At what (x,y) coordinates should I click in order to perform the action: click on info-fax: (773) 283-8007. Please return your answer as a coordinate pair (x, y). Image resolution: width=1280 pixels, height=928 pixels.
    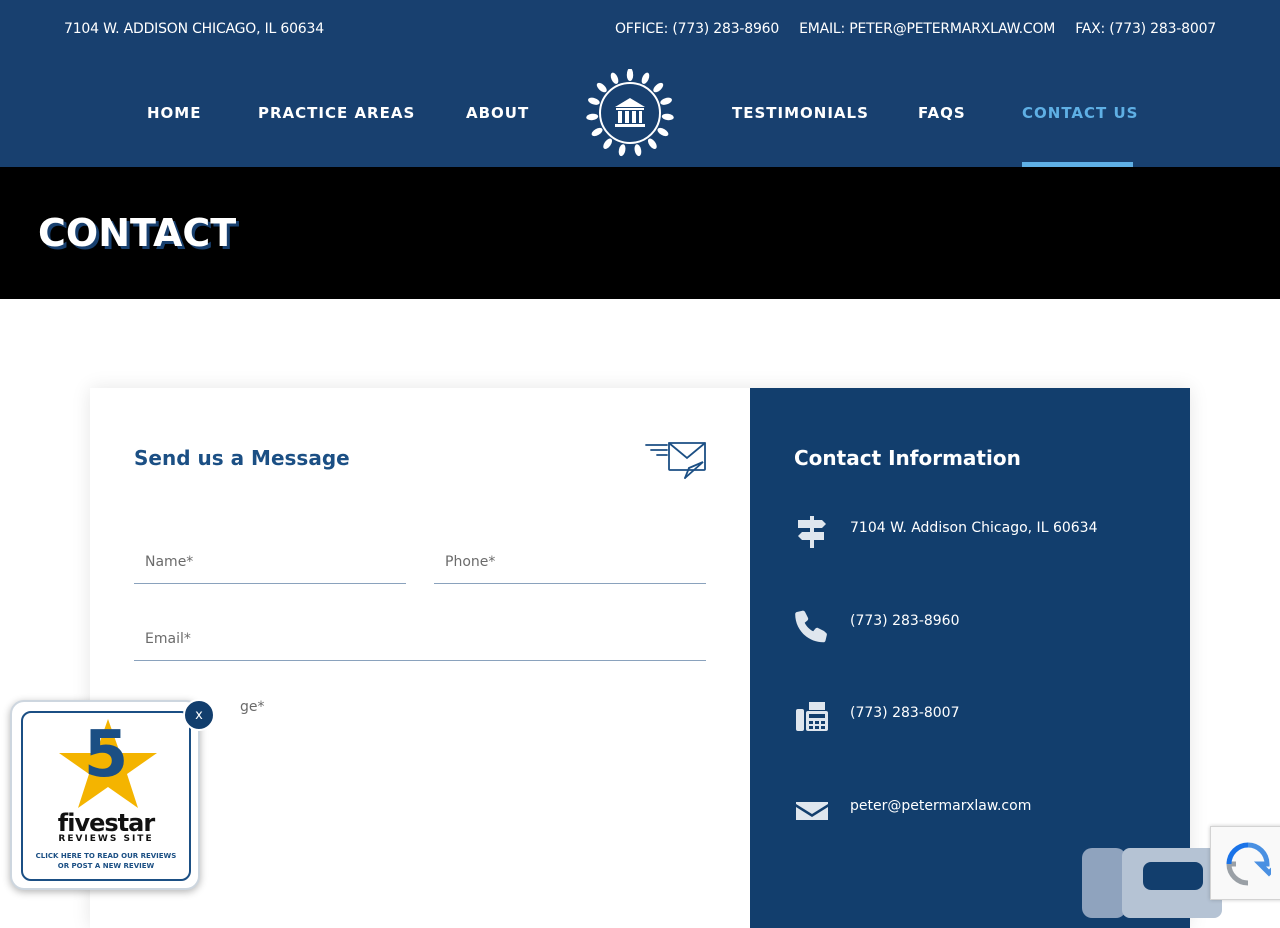
    Looking at the image, I should click on (905, 713).